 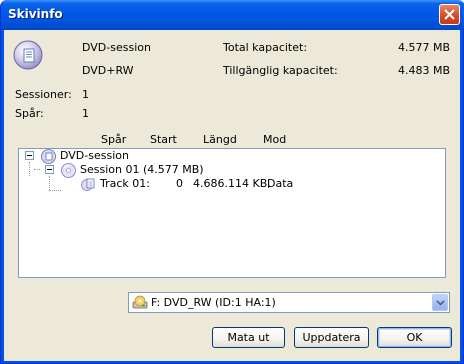 What do you see at coordinates (85, 113) in the screenshot?
I see `tracks-value: 1` at bounding box center [85, 113].